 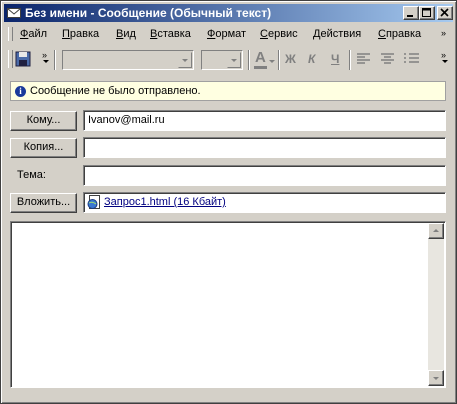 I want to click on maximize-icon, so click(x=426, y=12).